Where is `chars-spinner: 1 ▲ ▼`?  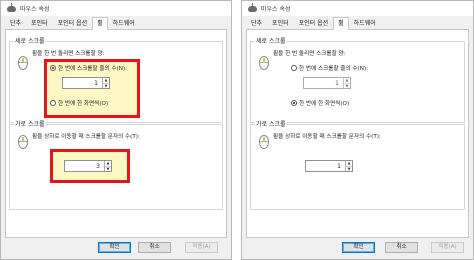 chars-spinner: 1 ▲ ▼ is located at coordinates (329, 166).